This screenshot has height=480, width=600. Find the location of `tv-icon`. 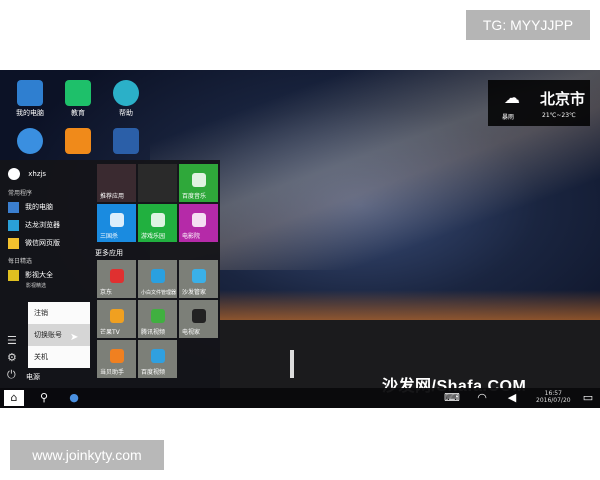

tv-icon is located at coordinates (199, 316).